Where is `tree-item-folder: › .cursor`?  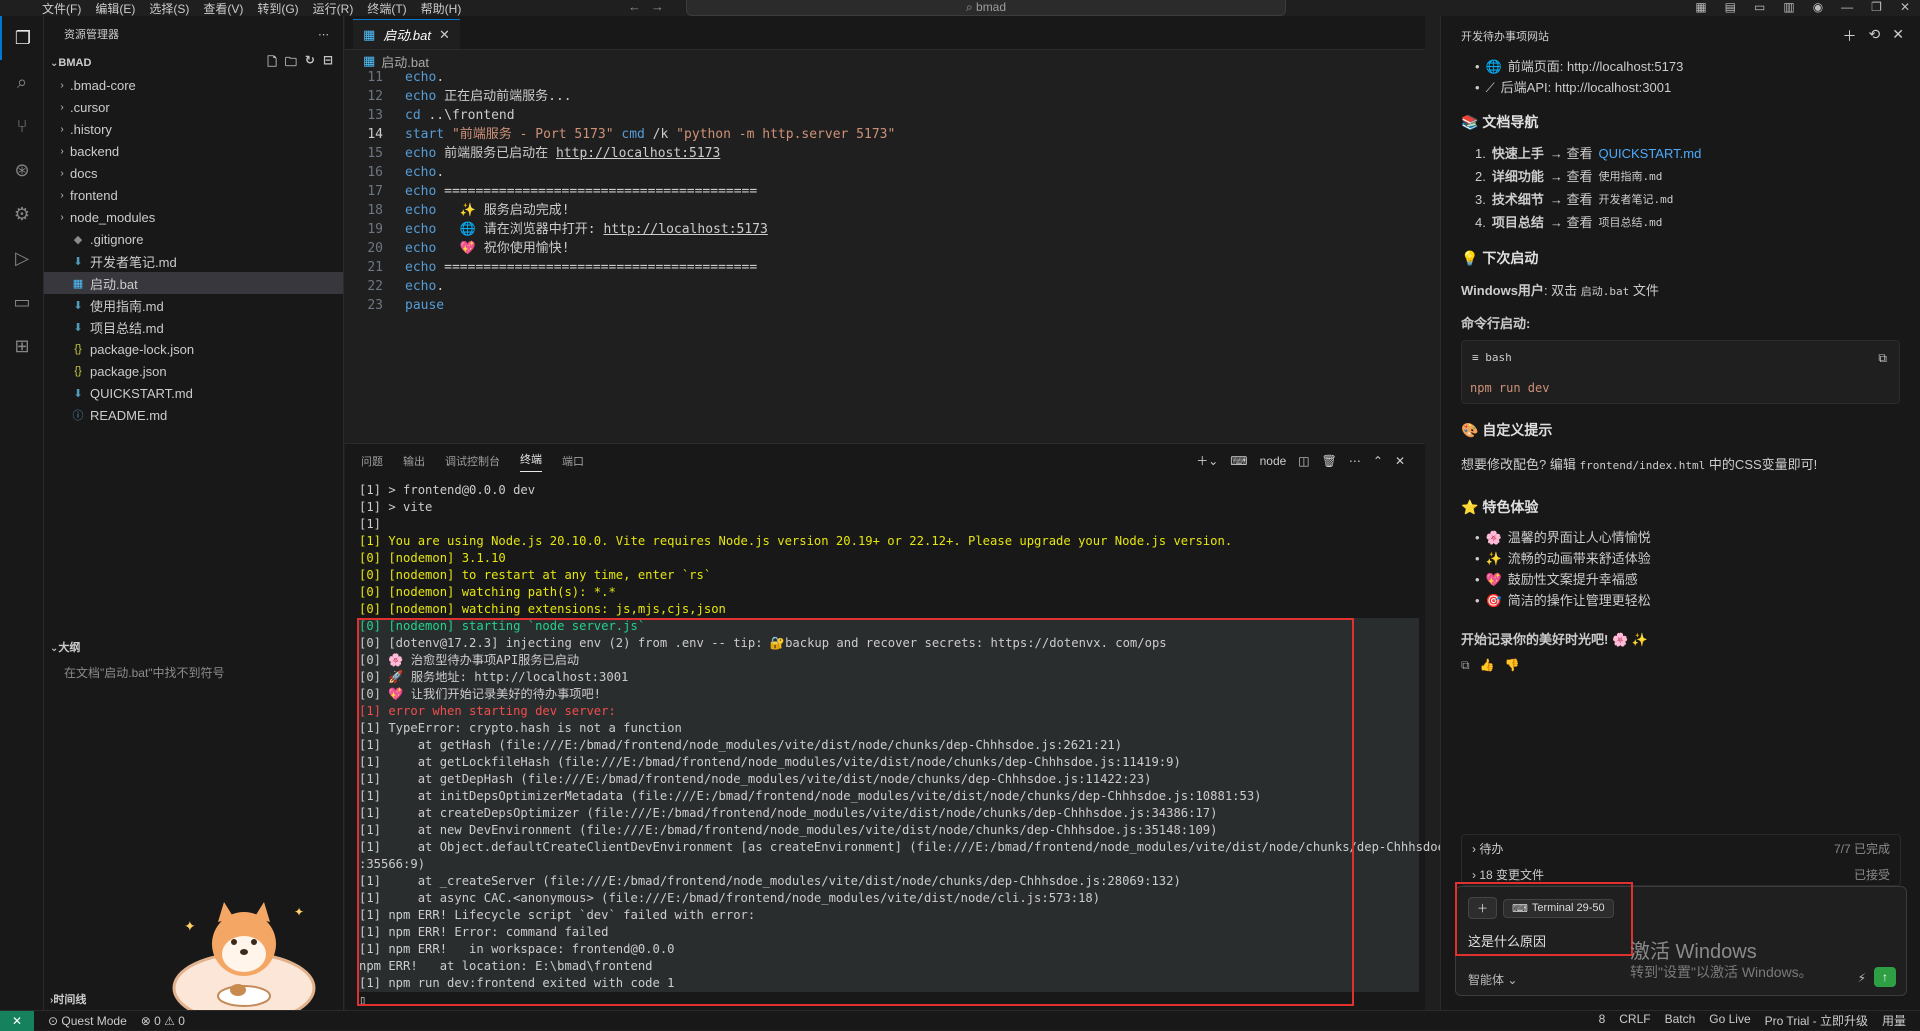
tree-item-folder: › .cursor is located at coordinates (193, 107).